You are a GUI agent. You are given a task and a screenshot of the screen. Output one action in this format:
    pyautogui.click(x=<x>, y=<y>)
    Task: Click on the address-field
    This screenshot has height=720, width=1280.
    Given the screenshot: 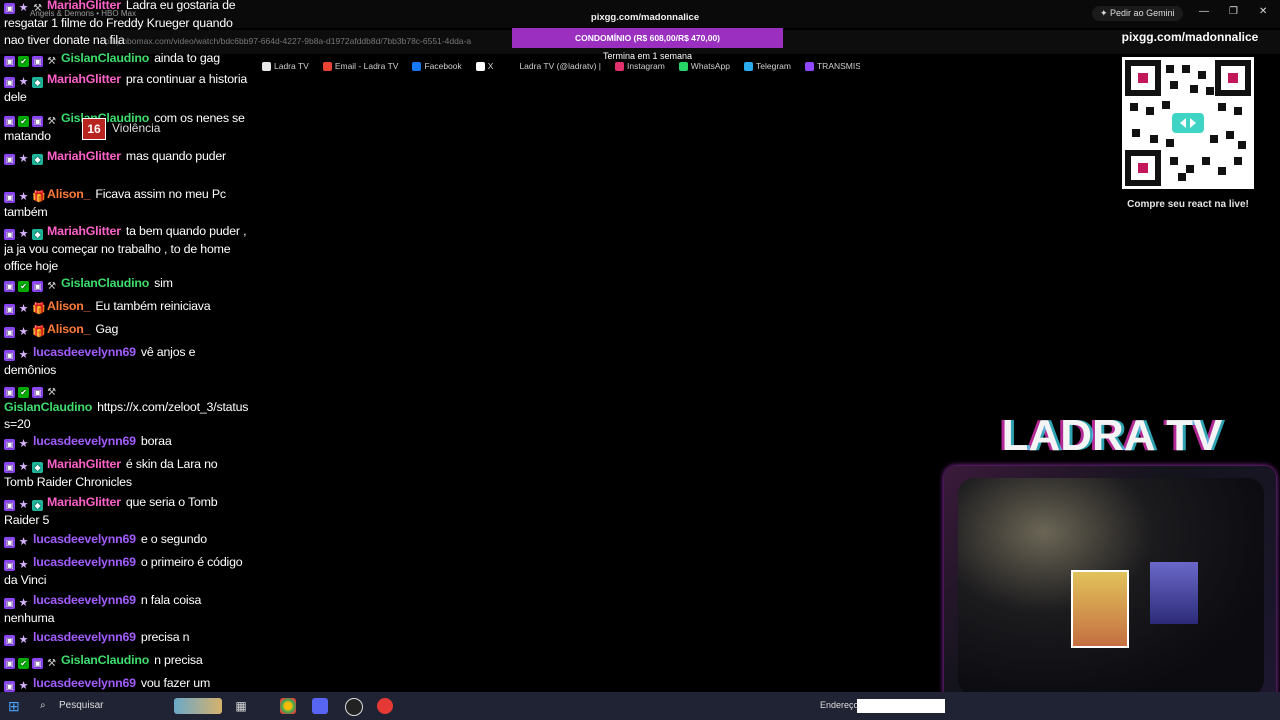 What is the action you would take?
    pyautogui.click(x=901, y=706)
    